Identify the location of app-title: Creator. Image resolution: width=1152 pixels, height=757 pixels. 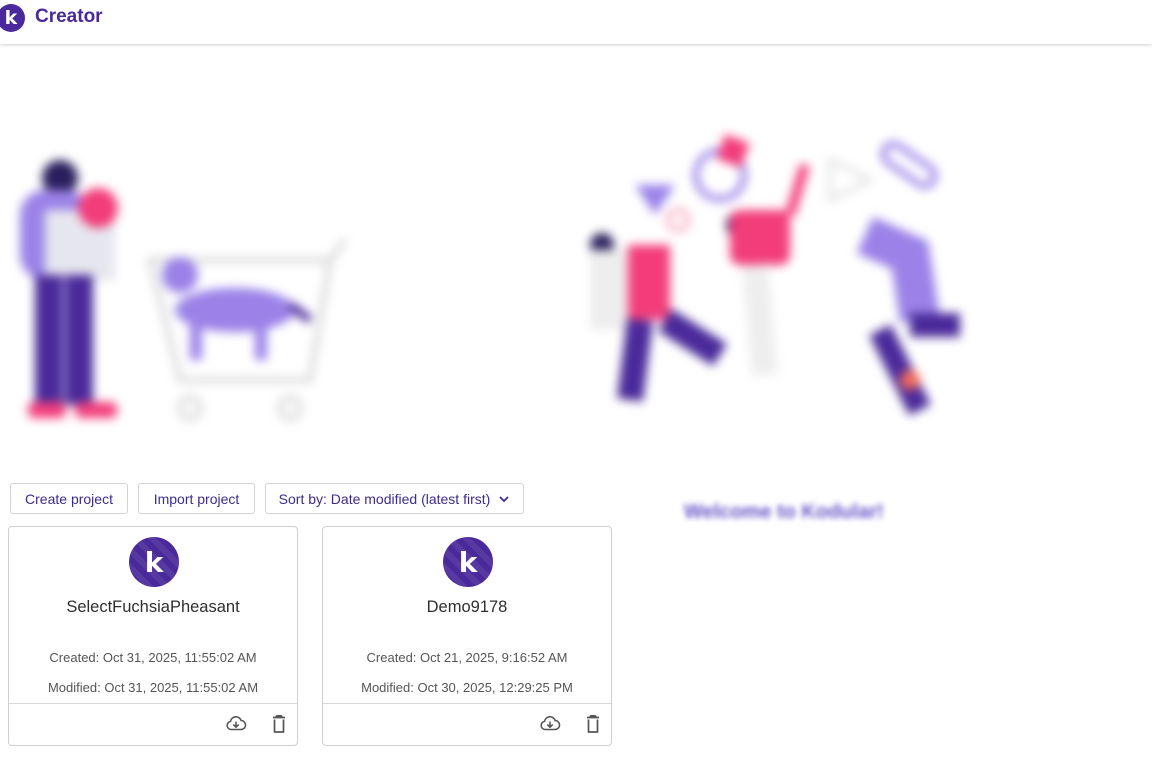
(69, 16).